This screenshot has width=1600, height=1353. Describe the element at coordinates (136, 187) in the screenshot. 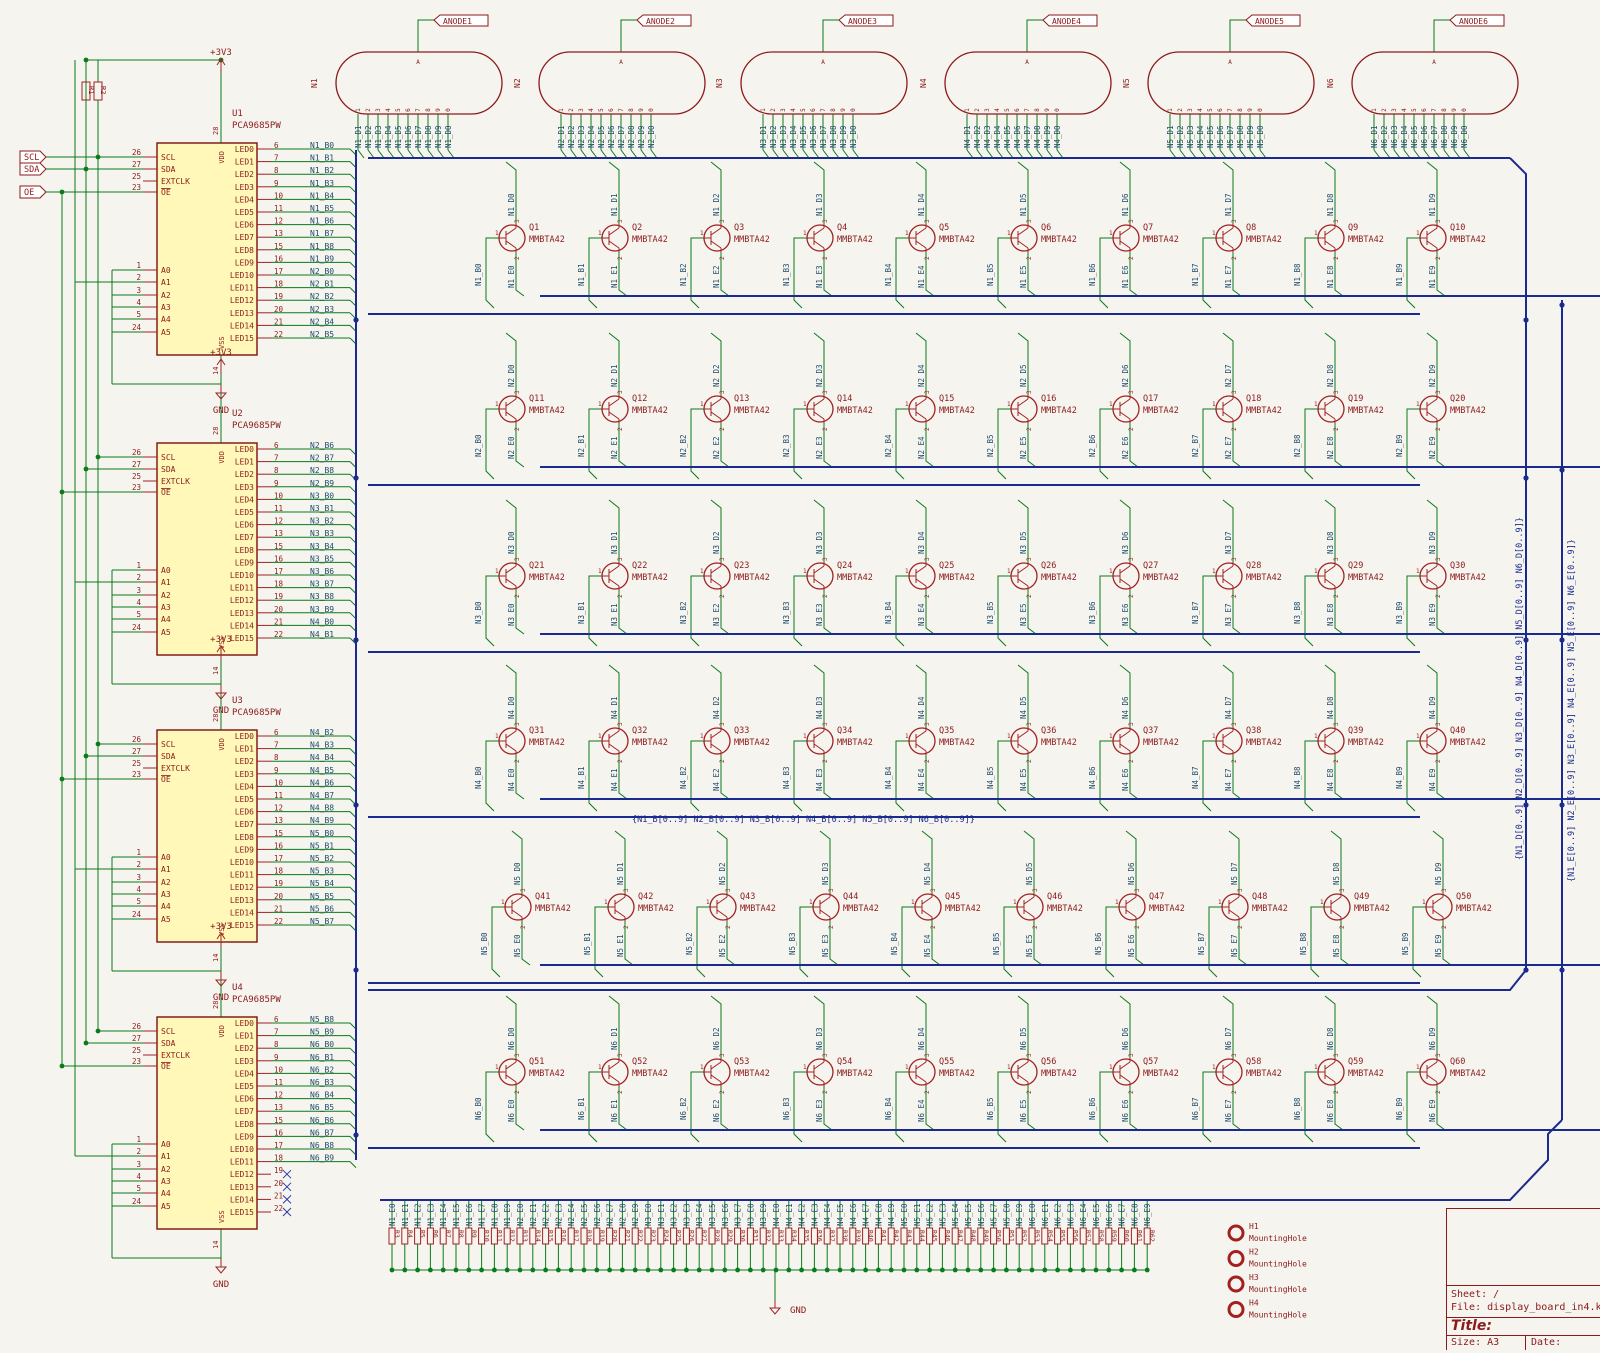

I see `pin-num: 23` at that location.